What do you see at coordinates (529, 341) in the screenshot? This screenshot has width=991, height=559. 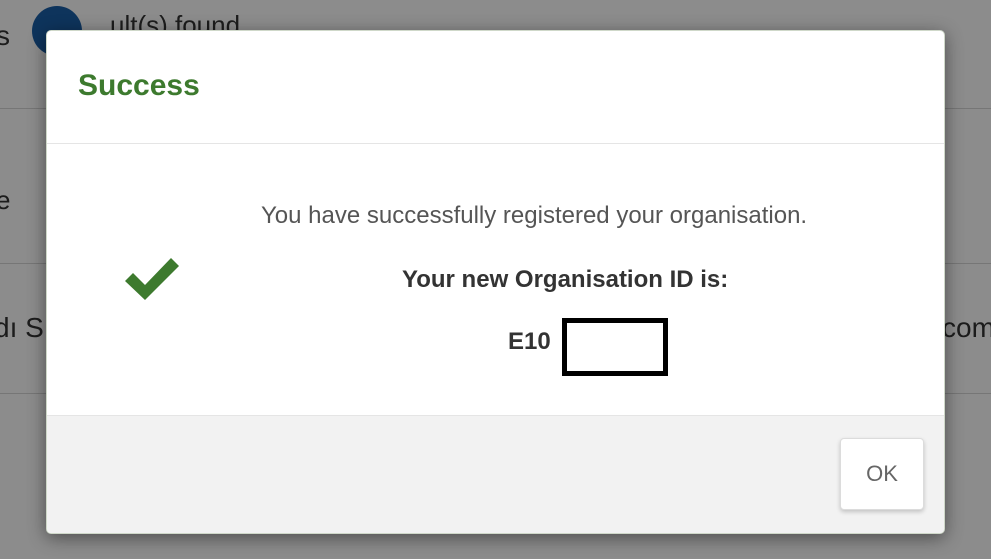 I see `organisation-id-value: E10` at bounding box center [529, 341].